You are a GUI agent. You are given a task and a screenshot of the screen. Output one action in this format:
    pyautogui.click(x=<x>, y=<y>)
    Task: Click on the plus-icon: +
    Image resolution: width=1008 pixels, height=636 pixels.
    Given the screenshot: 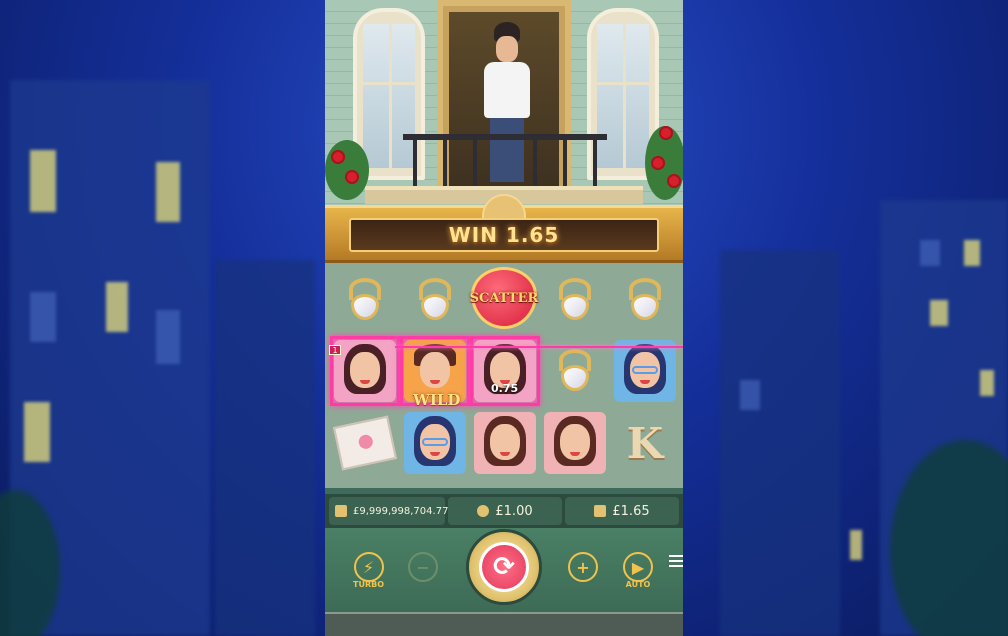 What is the action you would take?
    pyautogui.click(x=583, y=567)
    